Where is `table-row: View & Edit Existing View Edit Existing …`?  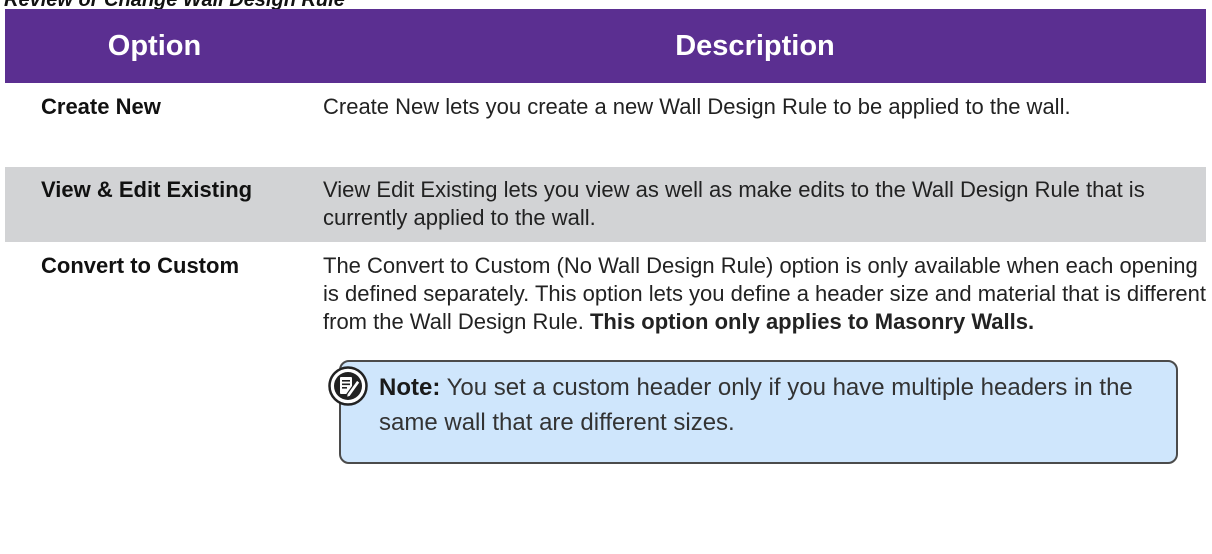
table-row: View & Edit Existing View Edit Existing … is located at coordinates (605, 204).